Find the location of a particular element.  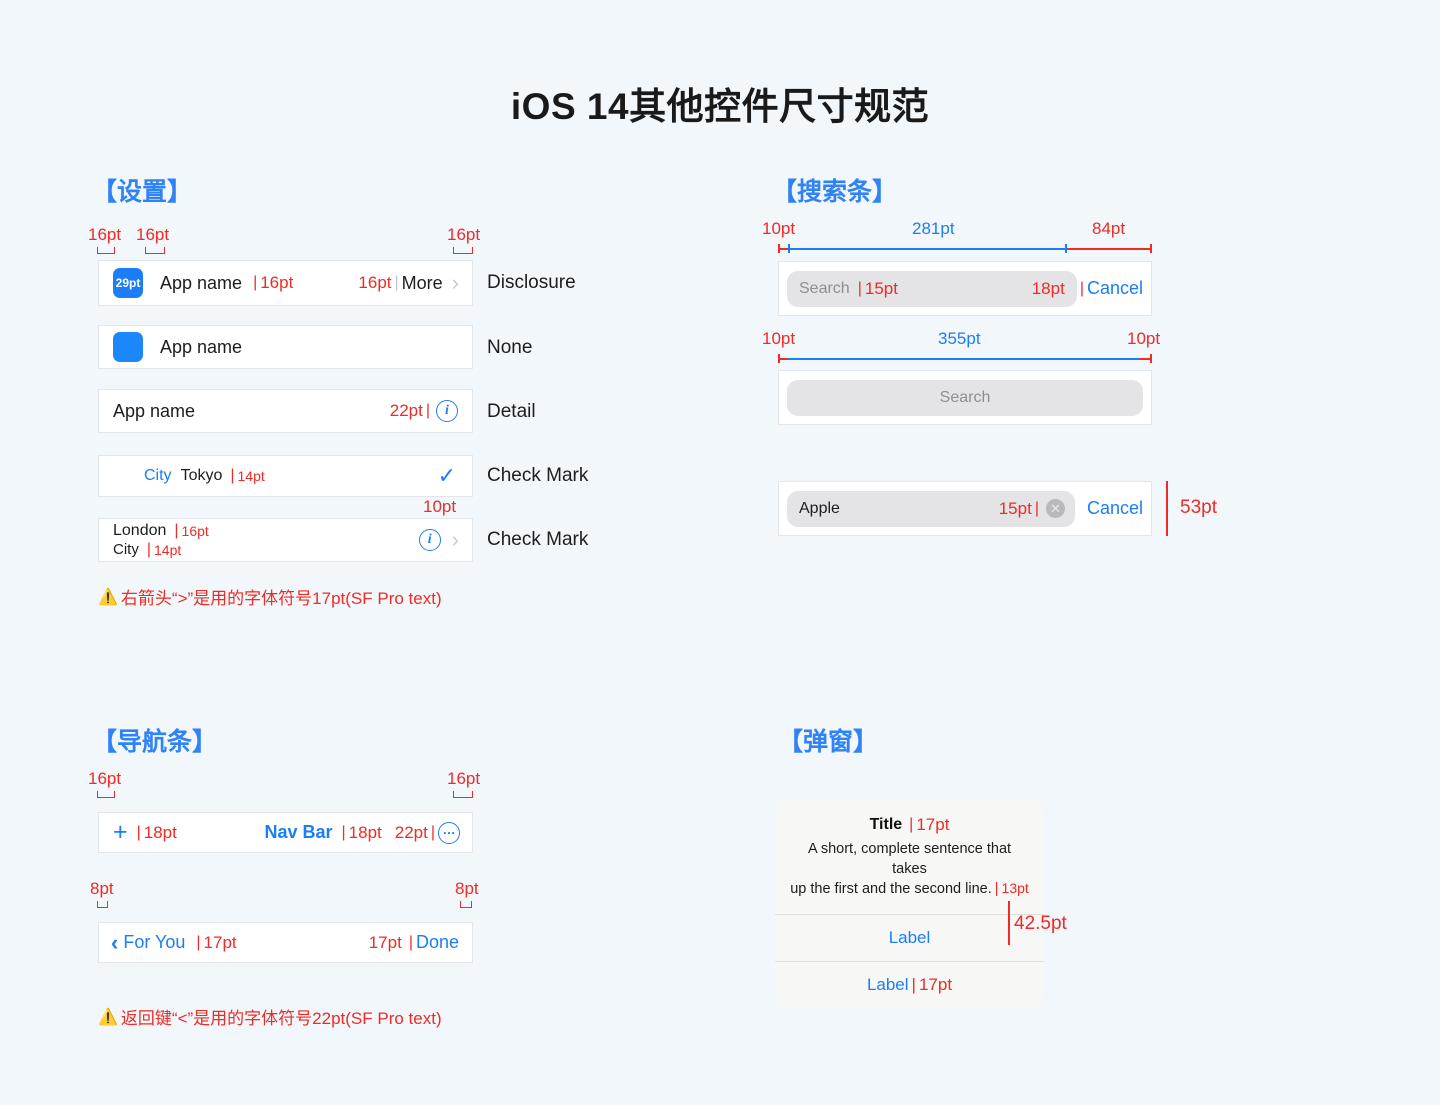

measure-settings-left2: 16pt is located at coordinates (153, 234).